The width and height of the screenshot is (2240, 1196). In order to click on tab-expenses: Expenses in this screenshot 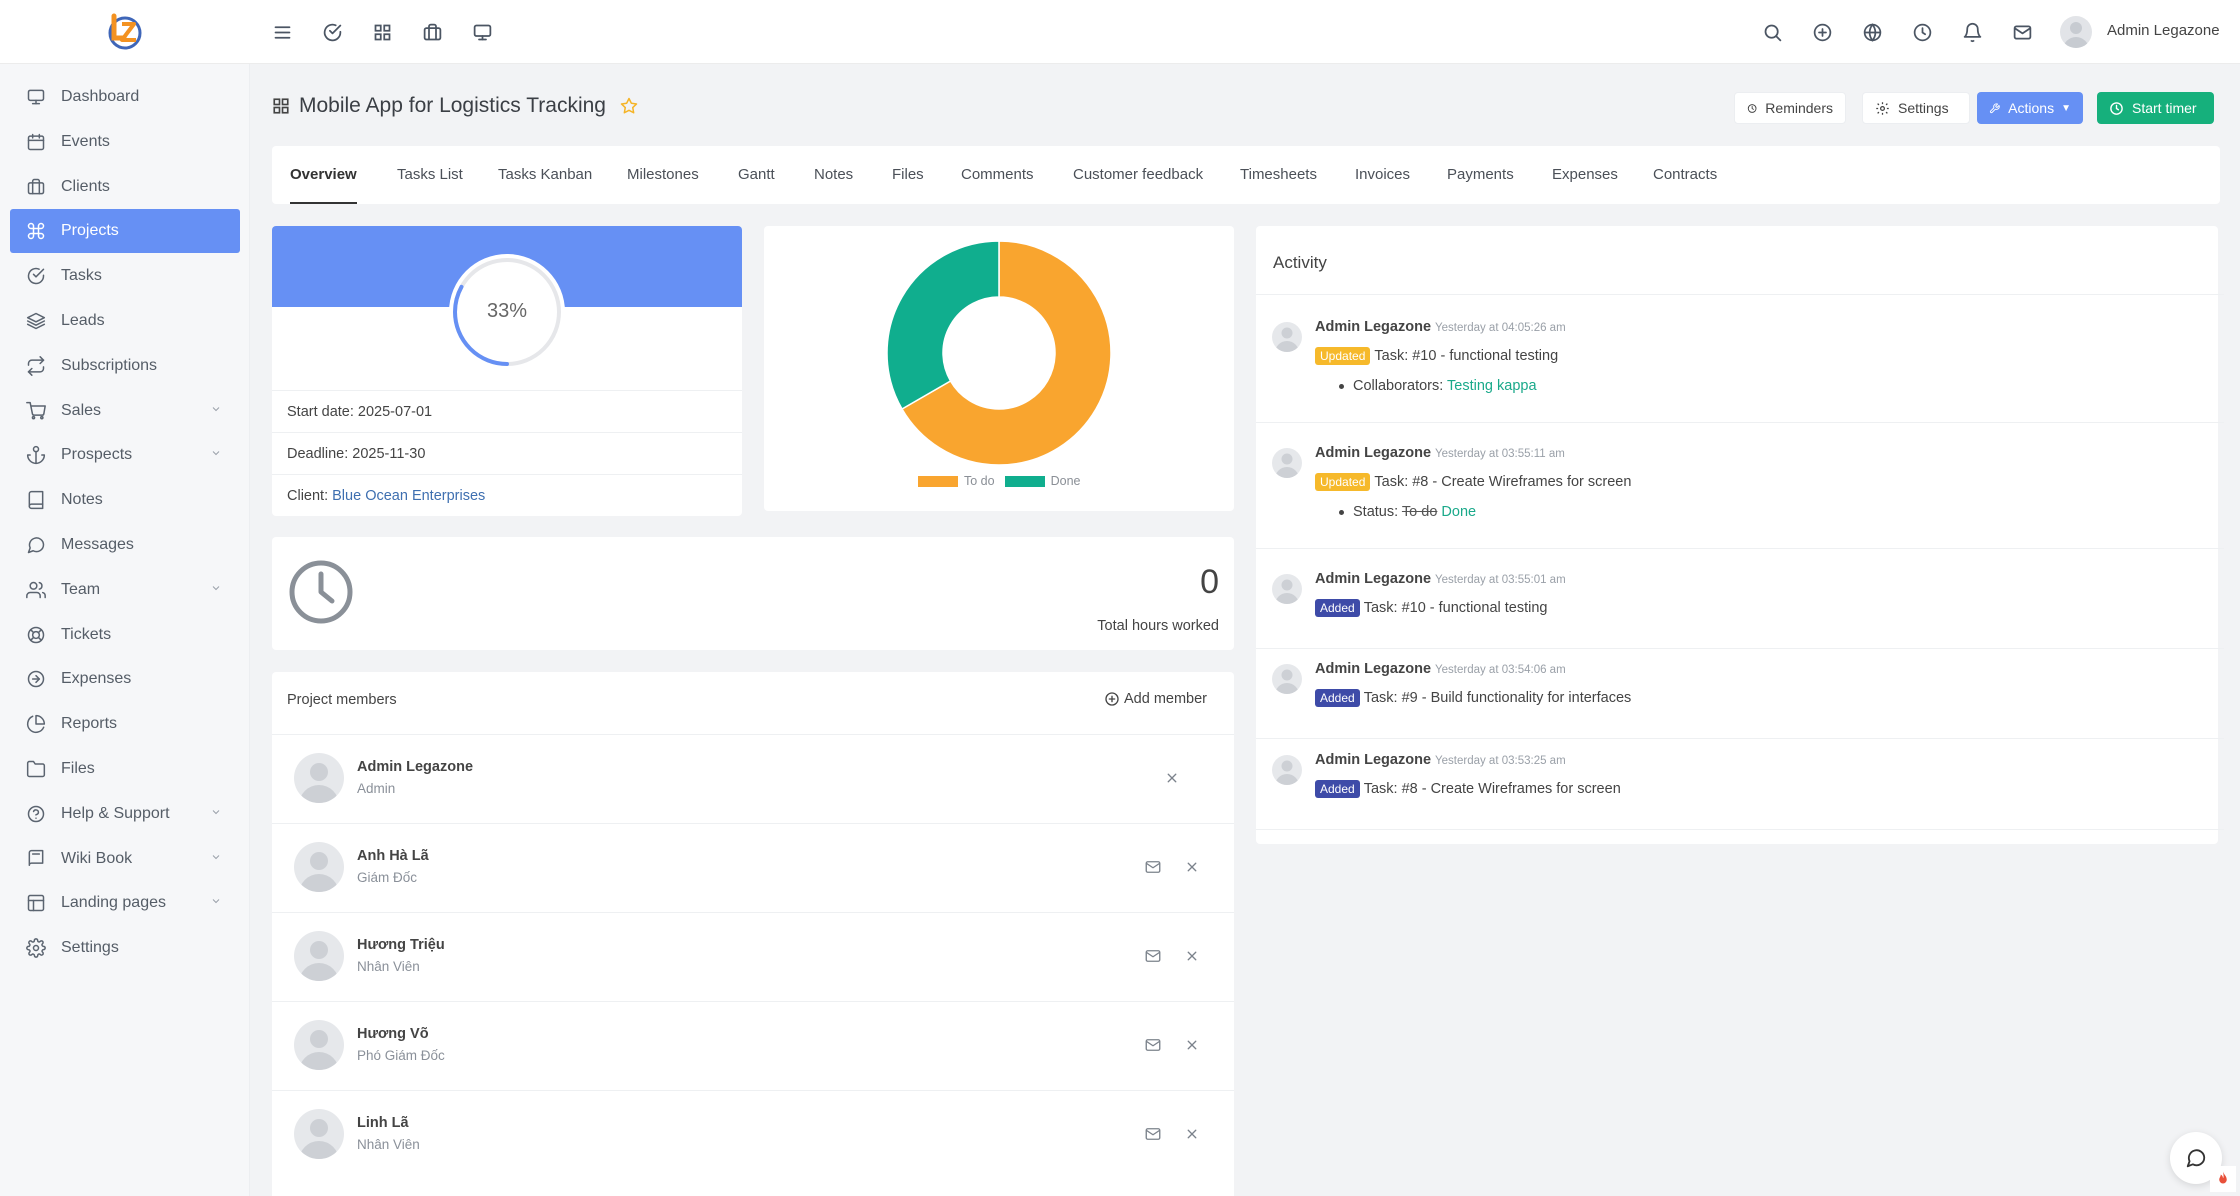, I will do `click(1585, 175)`.